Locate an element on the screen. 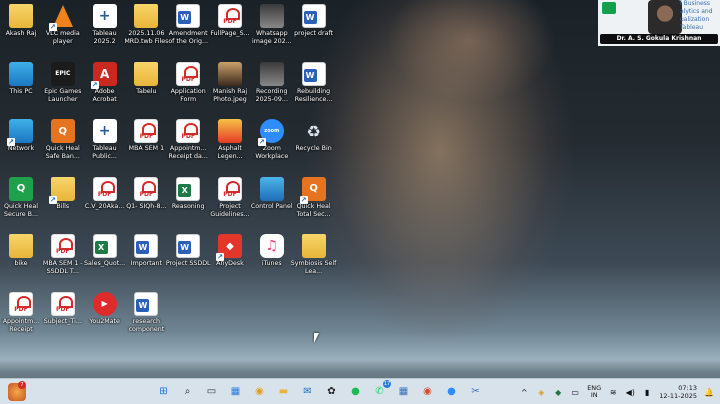 The width and height of the screenshot is (720, 404). user-folder-icon is located at coordinates (21, 16).